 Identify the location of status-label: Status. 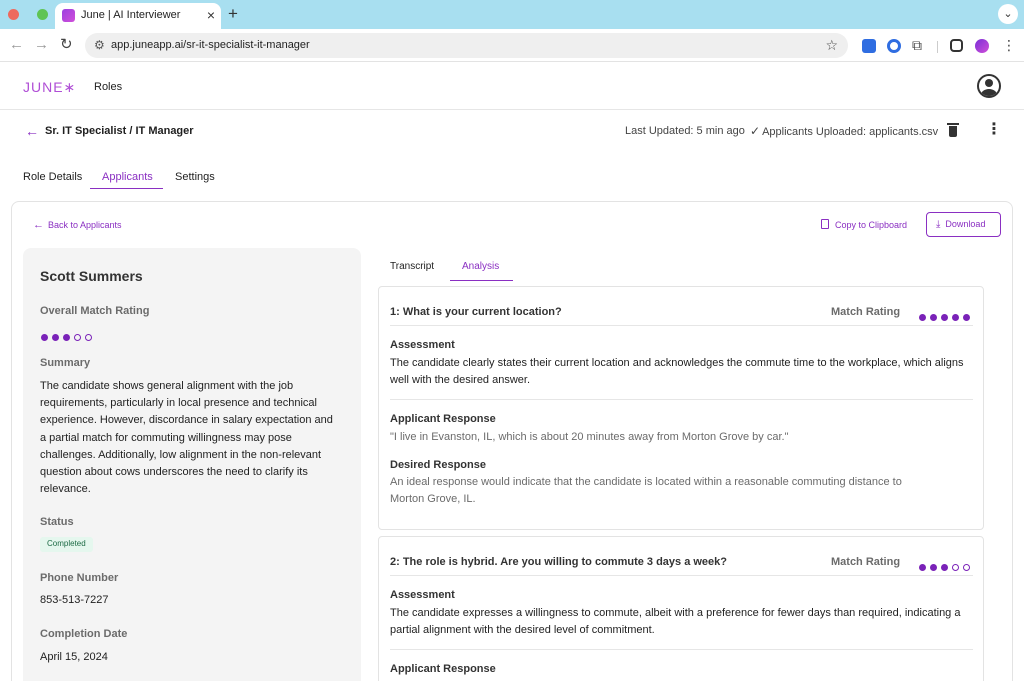
(57, 522).